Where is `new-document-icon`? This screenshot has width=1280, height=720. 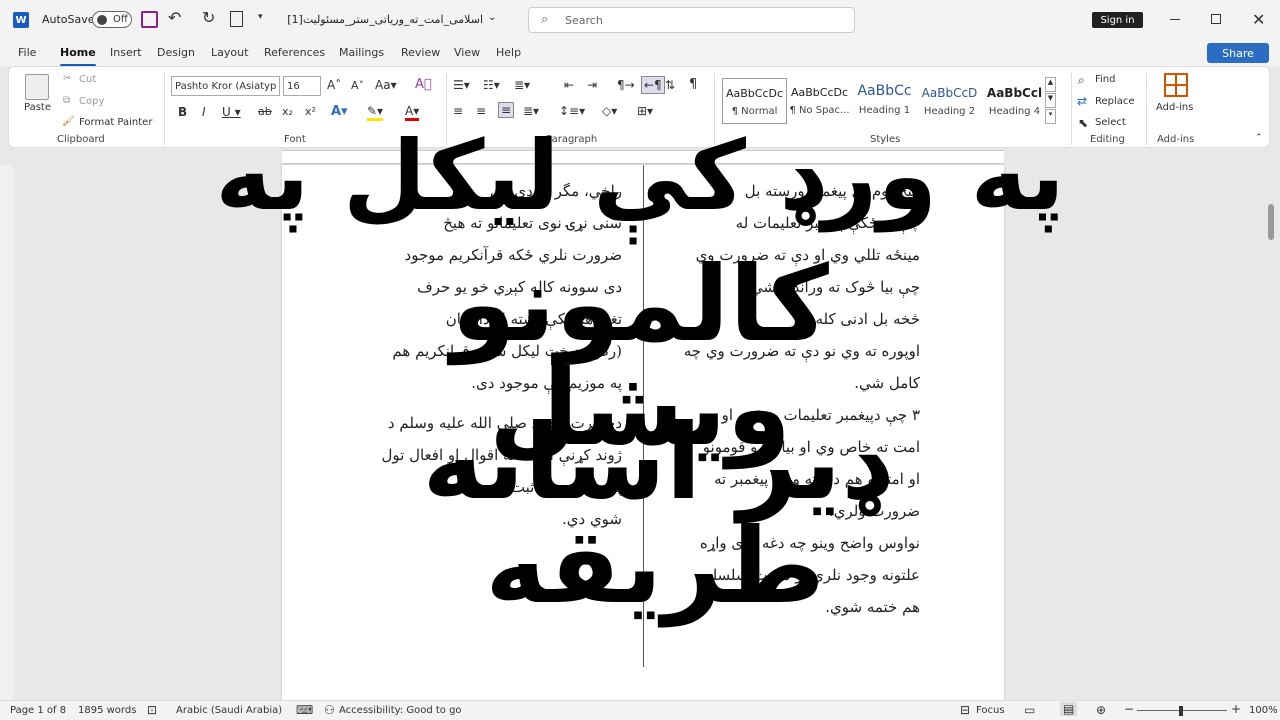
new-document-icon is located at coordinates (236, 19).